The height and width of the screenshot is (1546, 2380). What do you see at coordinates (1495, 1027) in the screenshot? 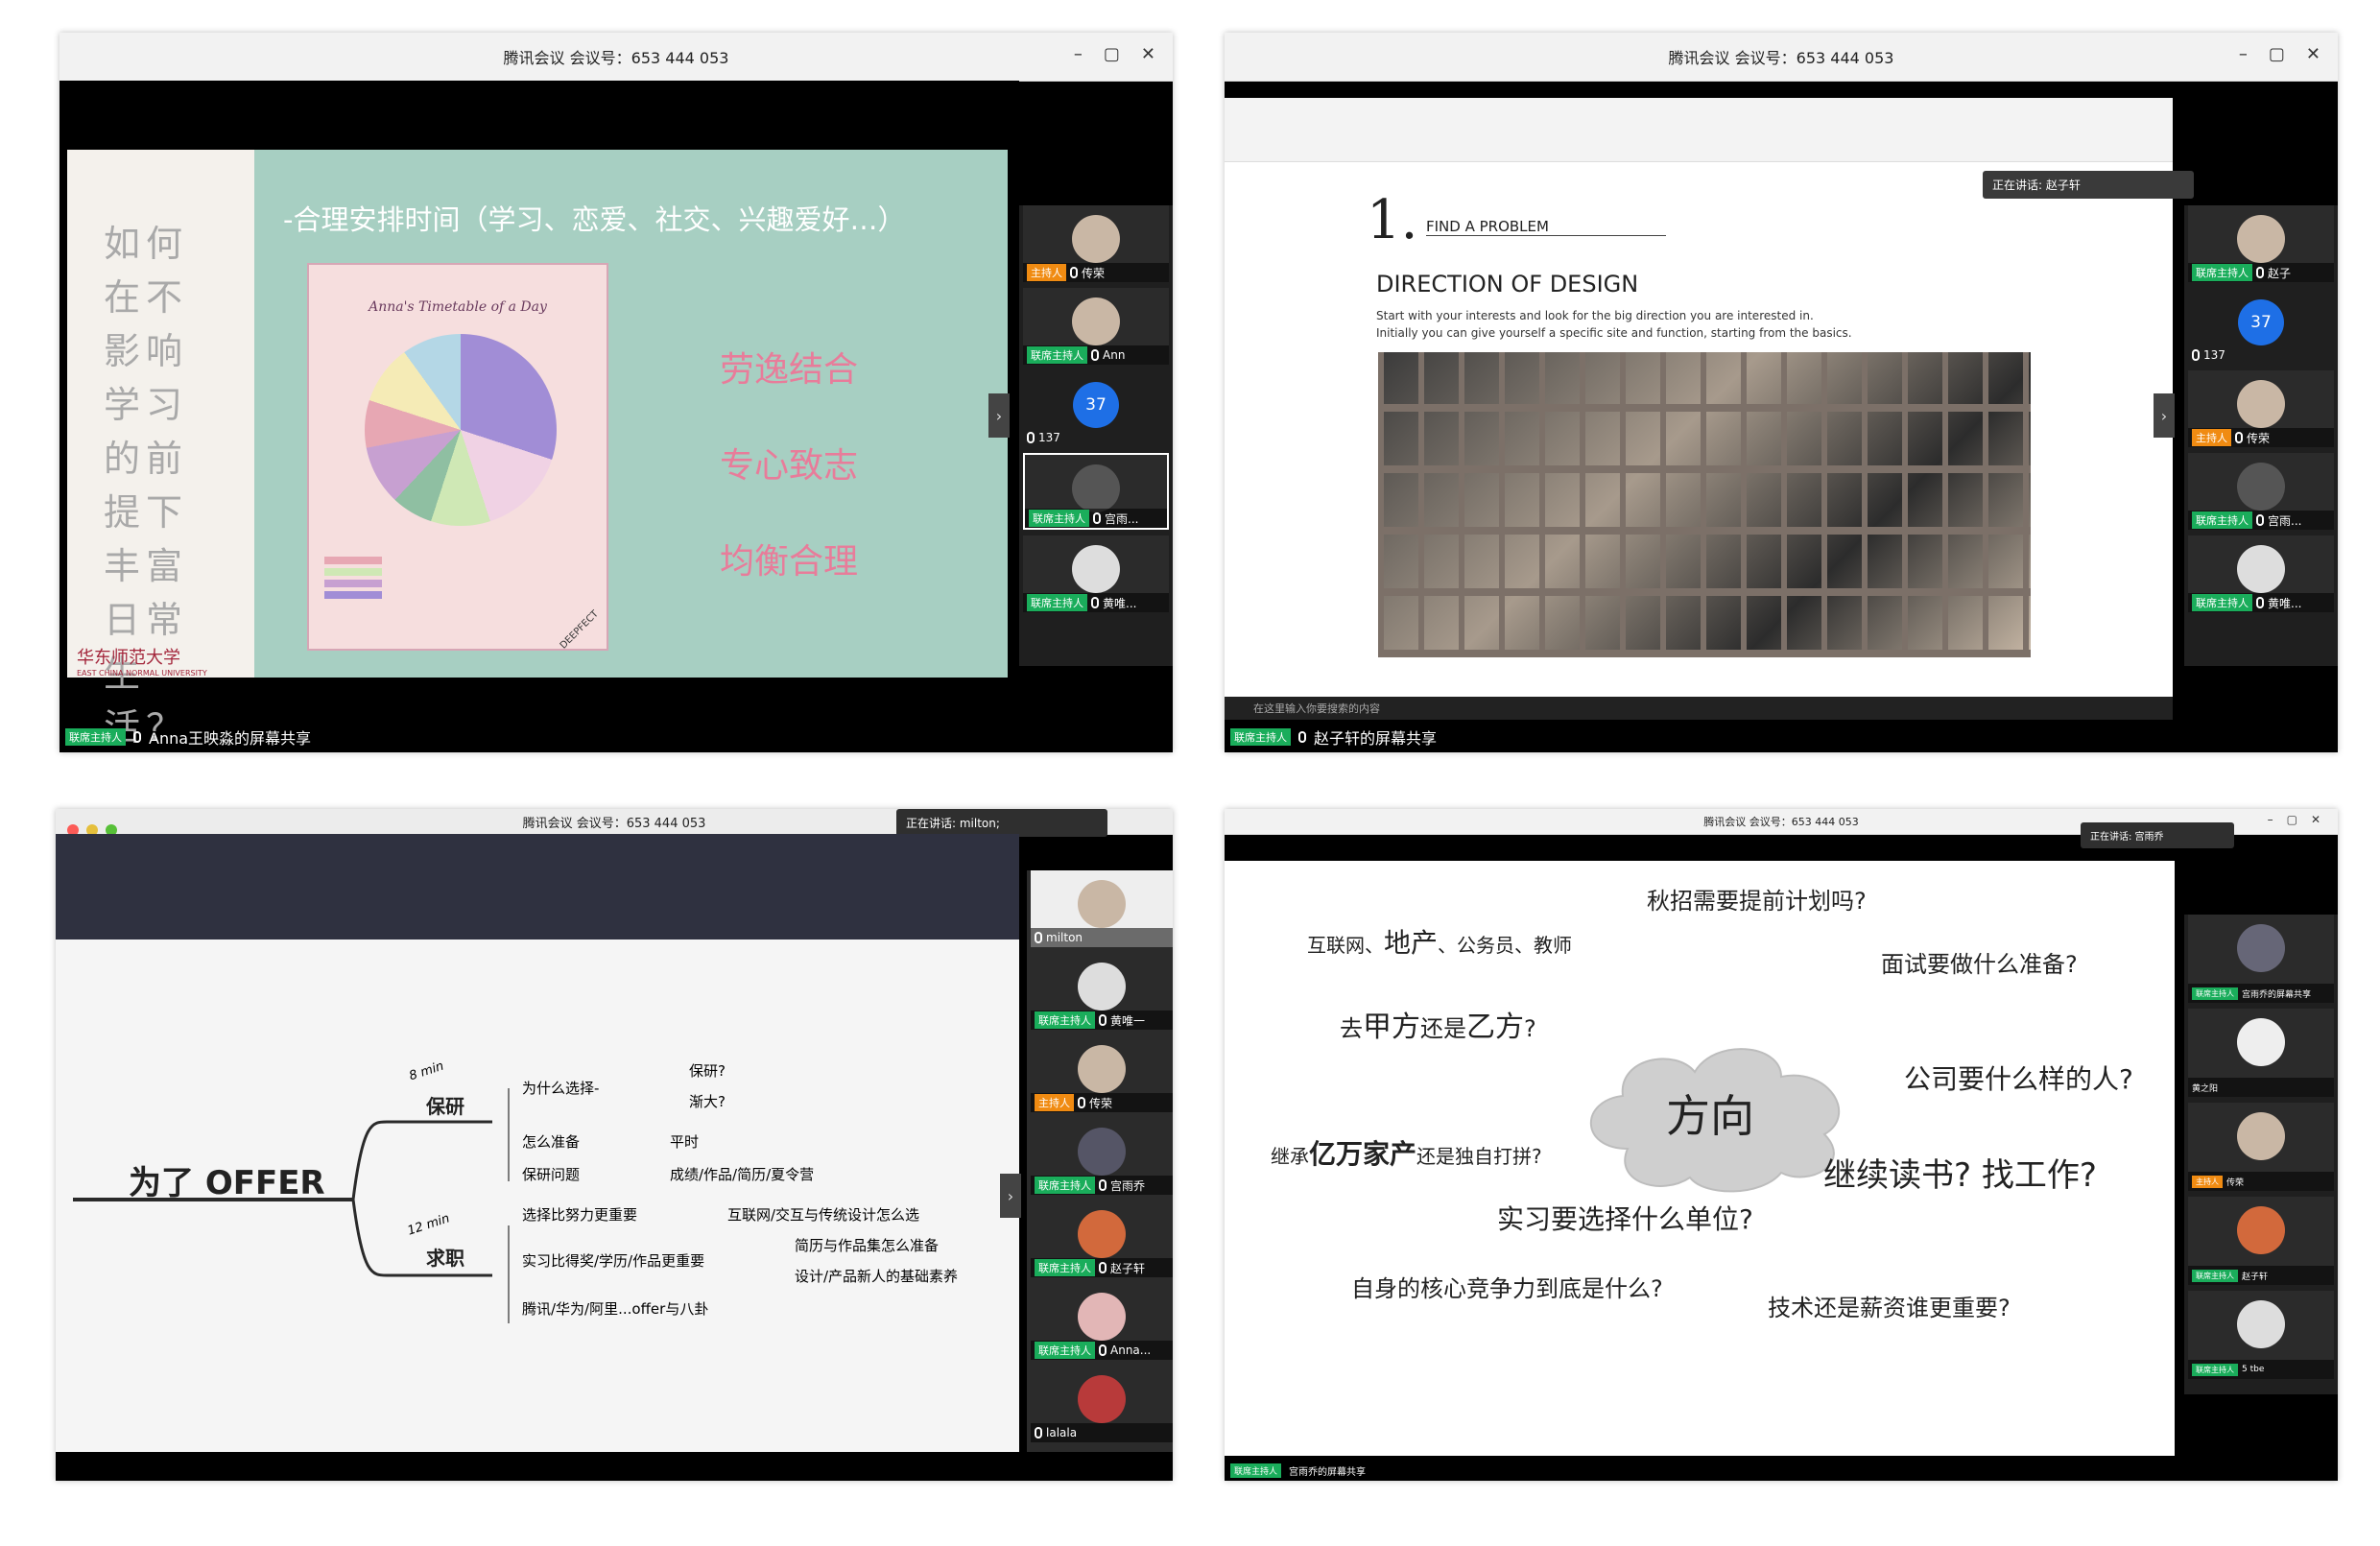
I see `question-text: 乙方` at bounding box center [1495, 1027].